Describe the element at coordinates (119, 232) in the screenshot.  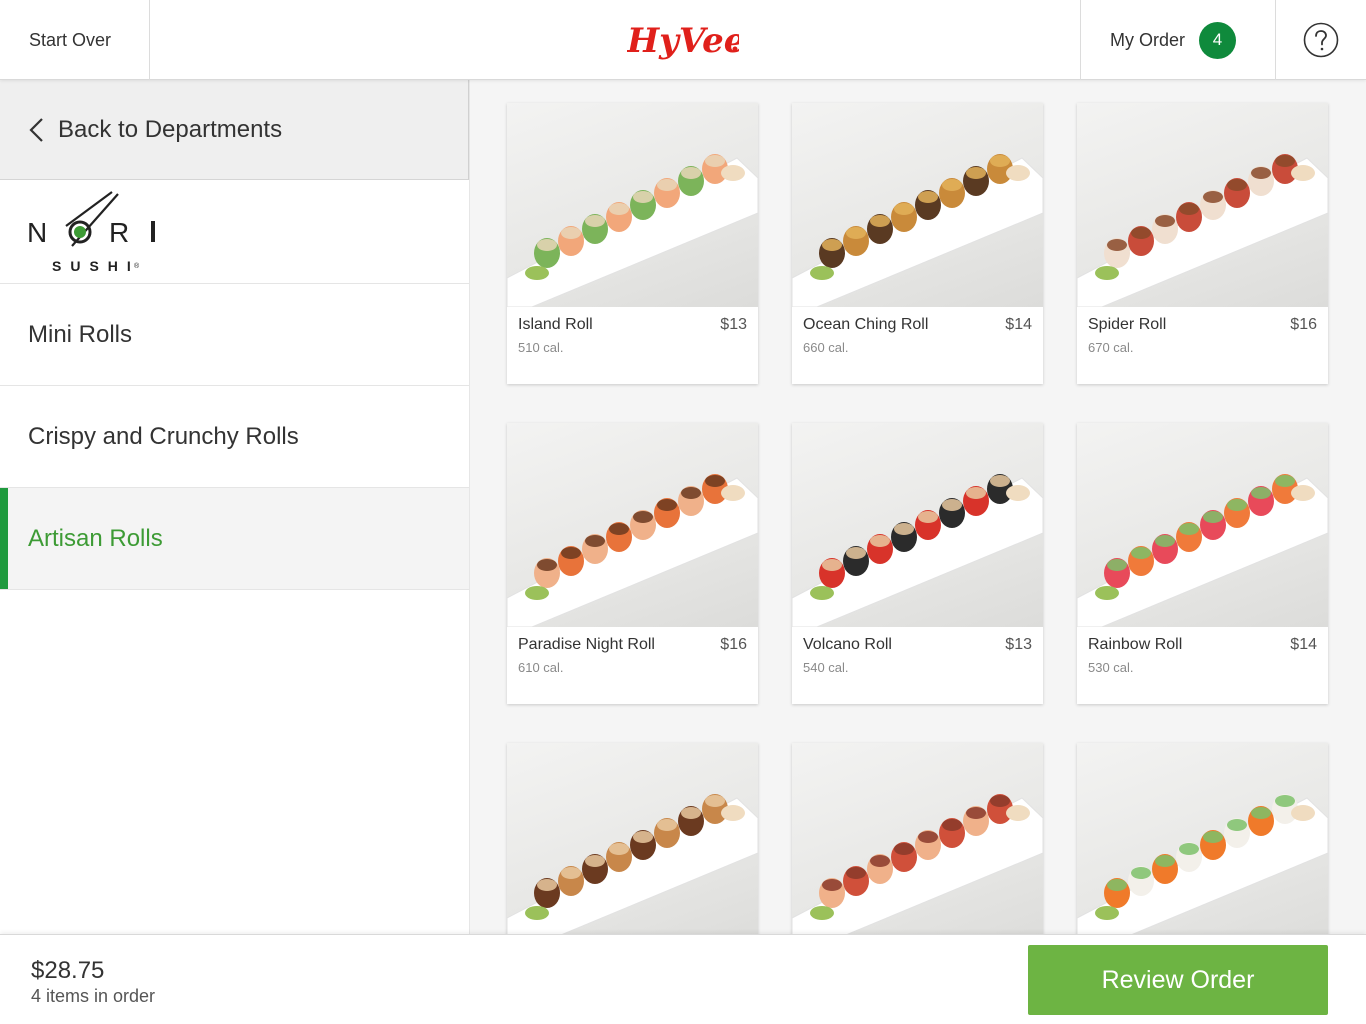
I see `svg-text: R` at that location.